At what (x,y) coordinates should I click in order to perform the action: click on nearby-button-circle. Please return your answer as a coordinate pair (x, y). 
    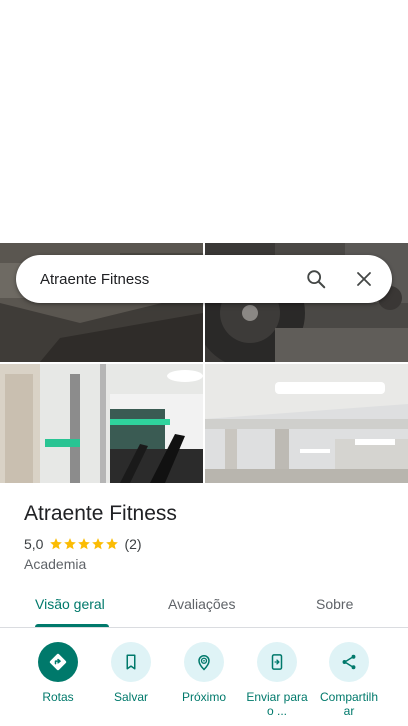
    Looking at the image, I should click on (204, 662).